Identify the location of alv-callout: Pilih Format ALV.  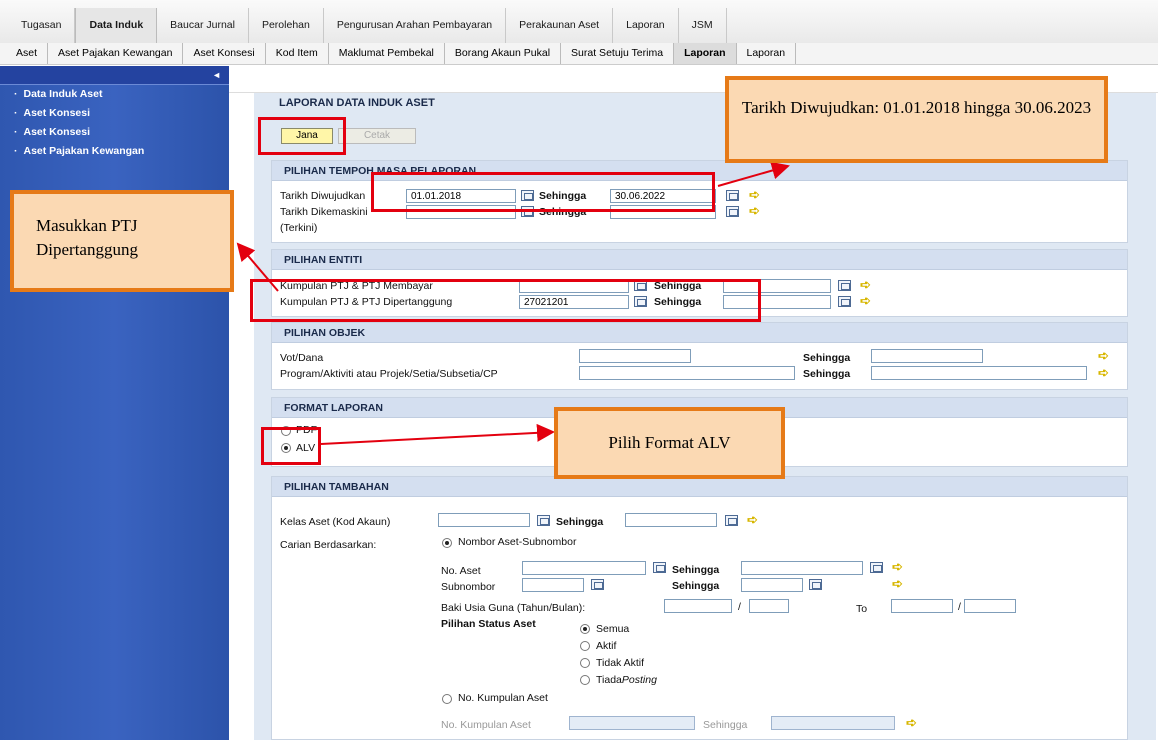
(669, 443).